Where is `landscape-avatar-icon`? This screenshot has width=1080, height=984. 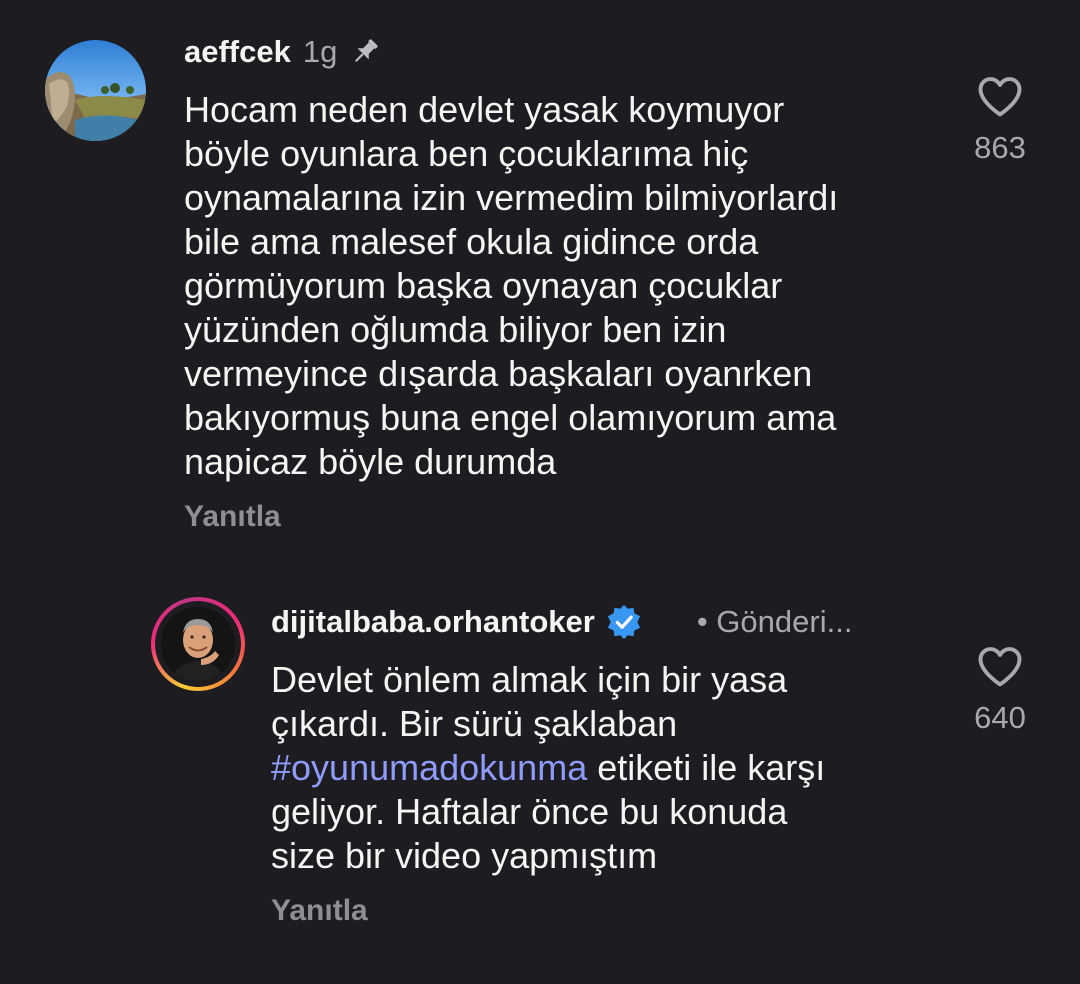
landscape-avatar-icon is located at coordinates (95, 90).